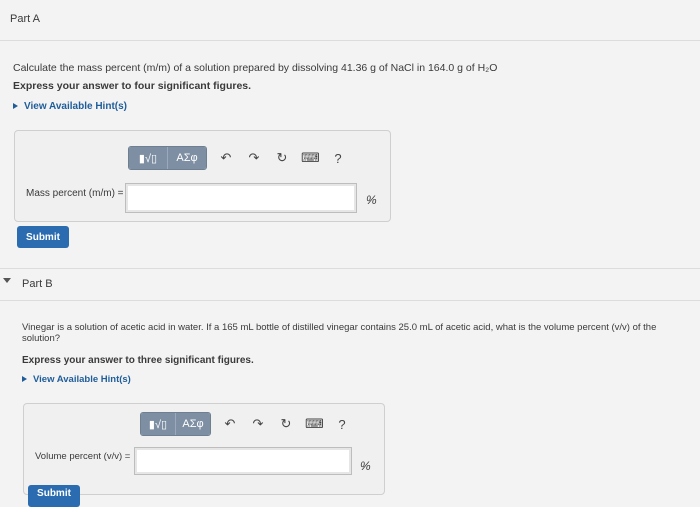 This screenshot has height=507, width=700. I want to click on part-a-answer-label: Mass percent (m/m) =, so click(75, 193).